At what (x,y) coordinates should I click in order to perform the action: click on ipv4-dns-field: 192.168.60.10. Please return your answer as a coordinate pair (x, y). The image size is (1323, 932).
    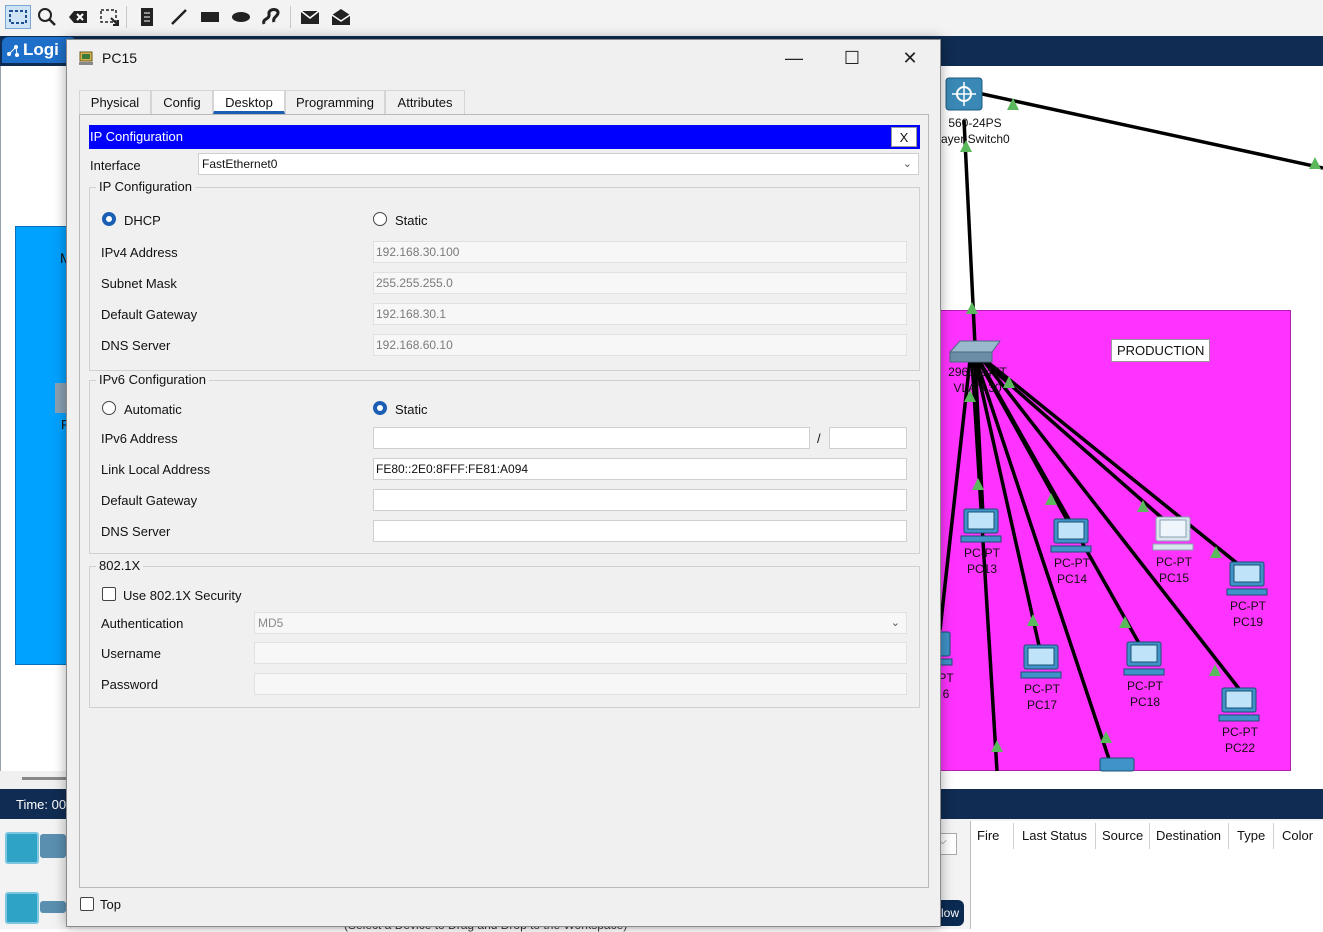
    Looking at the image, I should click on (640, 345).